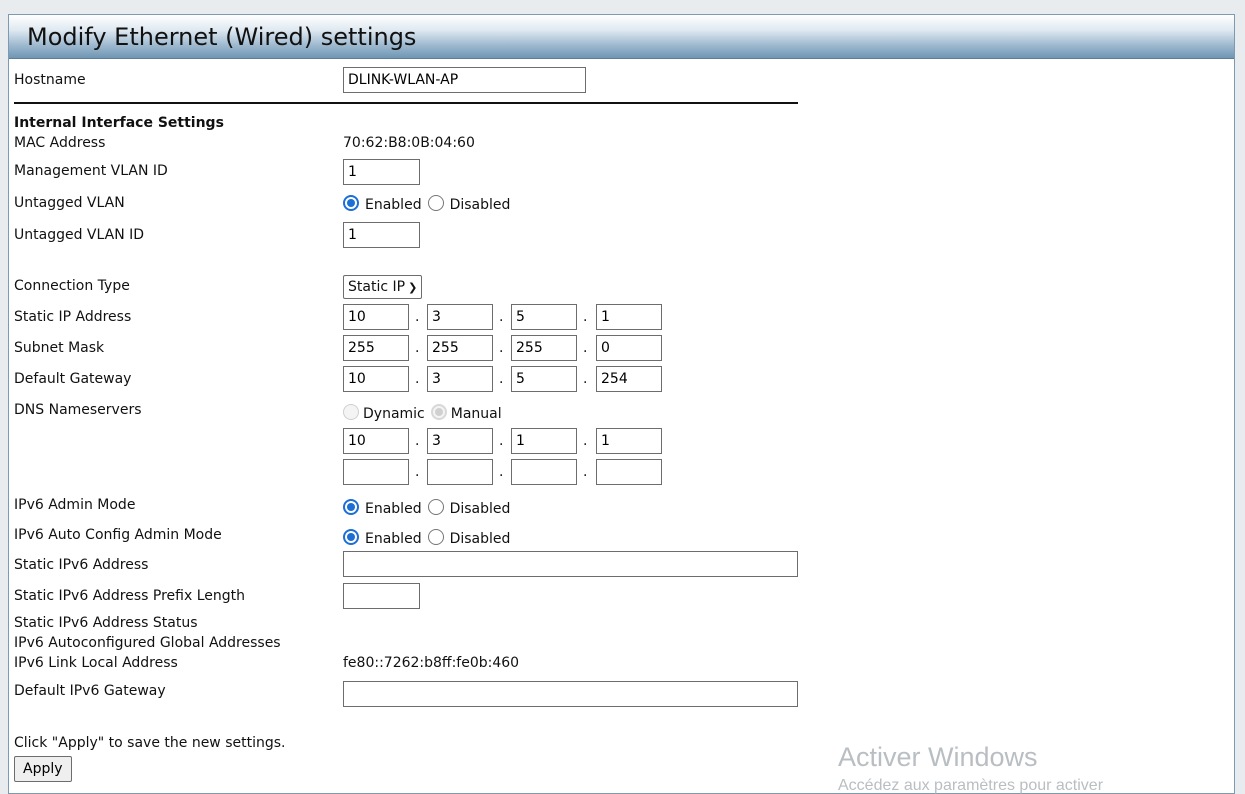 The height and width of the screenshot is (794, 1245). I want to click on chevron-down-icon: ❯, so click(413, 287).